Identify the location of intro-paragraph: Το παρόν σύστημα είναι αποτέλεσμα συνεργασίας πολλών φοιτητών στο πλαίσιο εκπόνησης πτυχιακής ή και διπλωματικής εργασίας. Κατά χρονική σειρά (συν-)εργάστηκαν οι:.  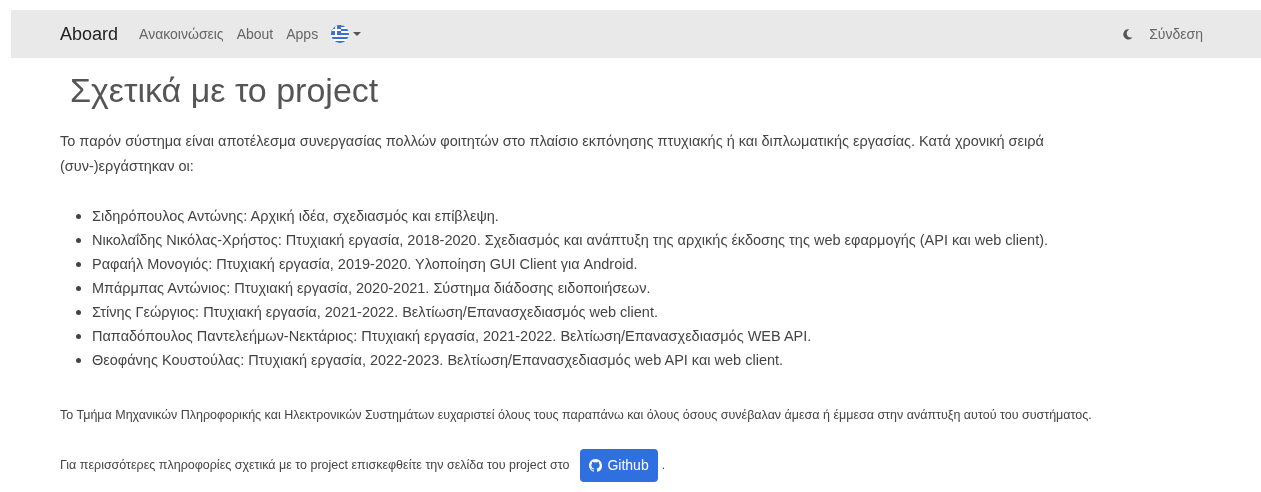
(552, 154).